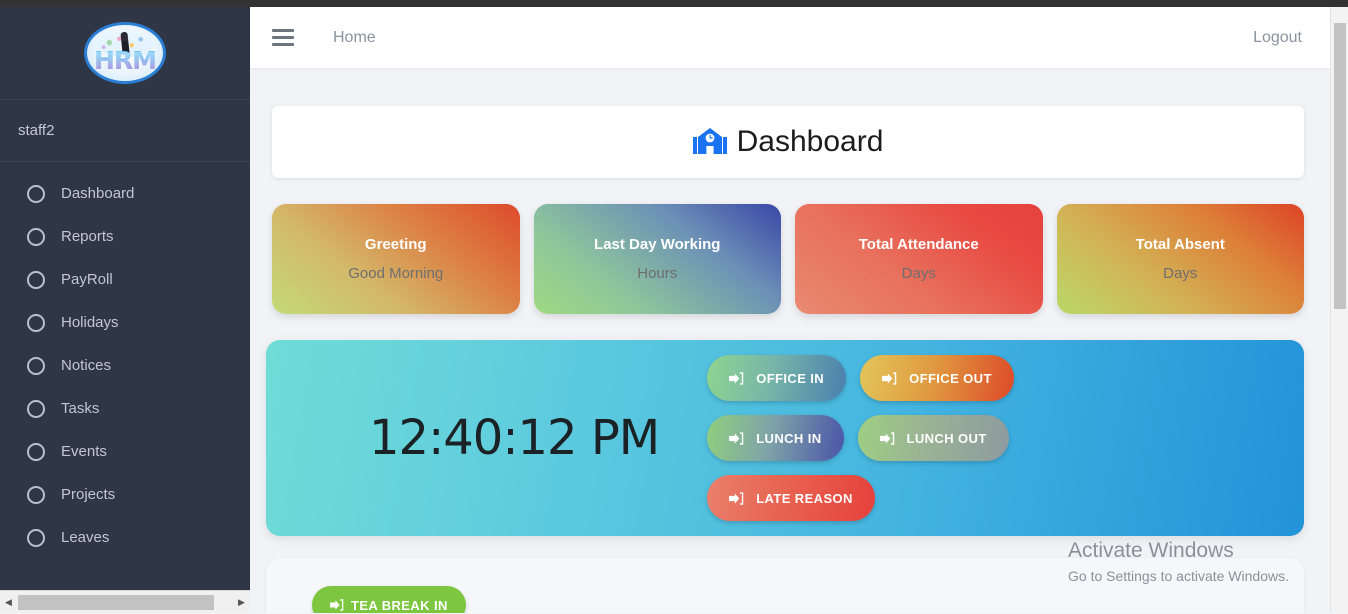 The height and width of the screenshot is (614, 1348). What do you see at coordinates (657, 273) in the screenshot?
I see `stat-value: Hours` at bounding box center [657, 273].